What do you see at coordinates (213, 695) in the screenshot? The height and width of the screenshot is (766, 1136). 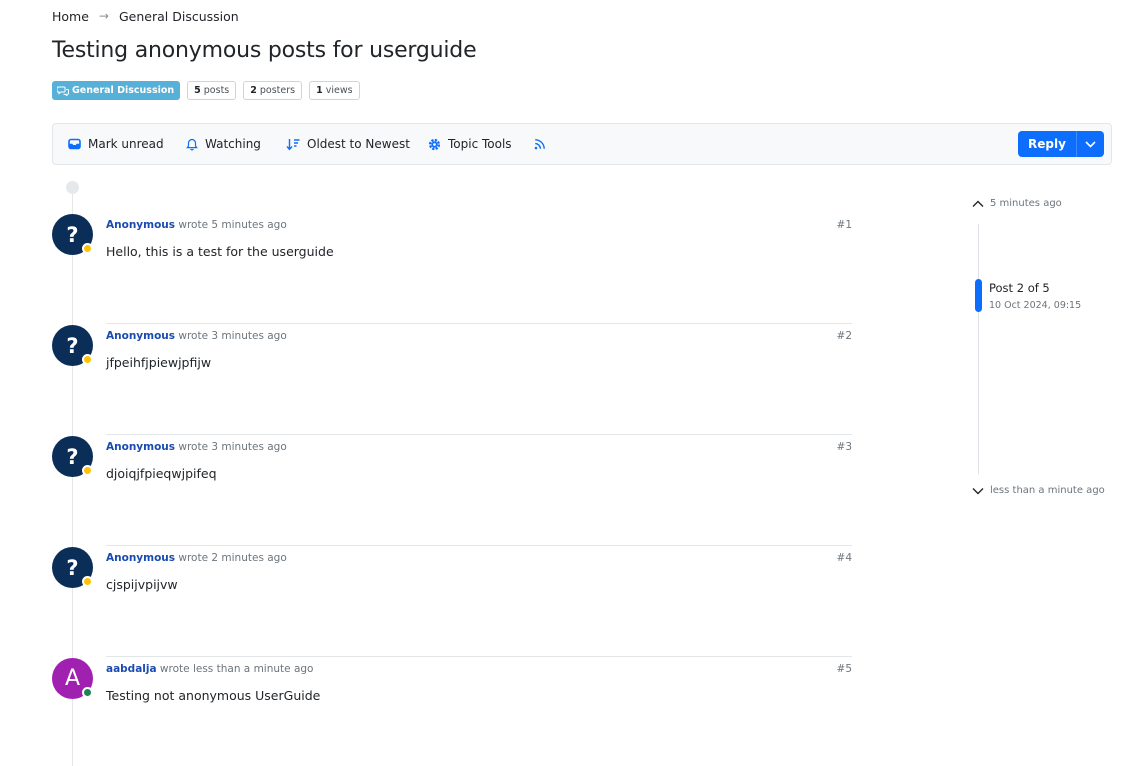 I see `post-content: Testing not anonymous UserGuide` at bounding box center [213, 695].